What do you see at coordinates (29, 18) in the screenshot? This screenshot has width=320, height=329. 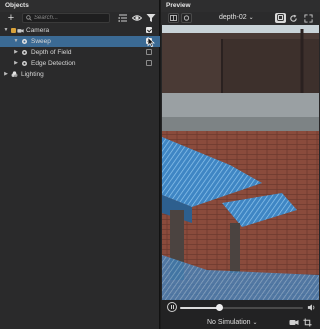 I see `search-icon` at bounding box center [29, 18].